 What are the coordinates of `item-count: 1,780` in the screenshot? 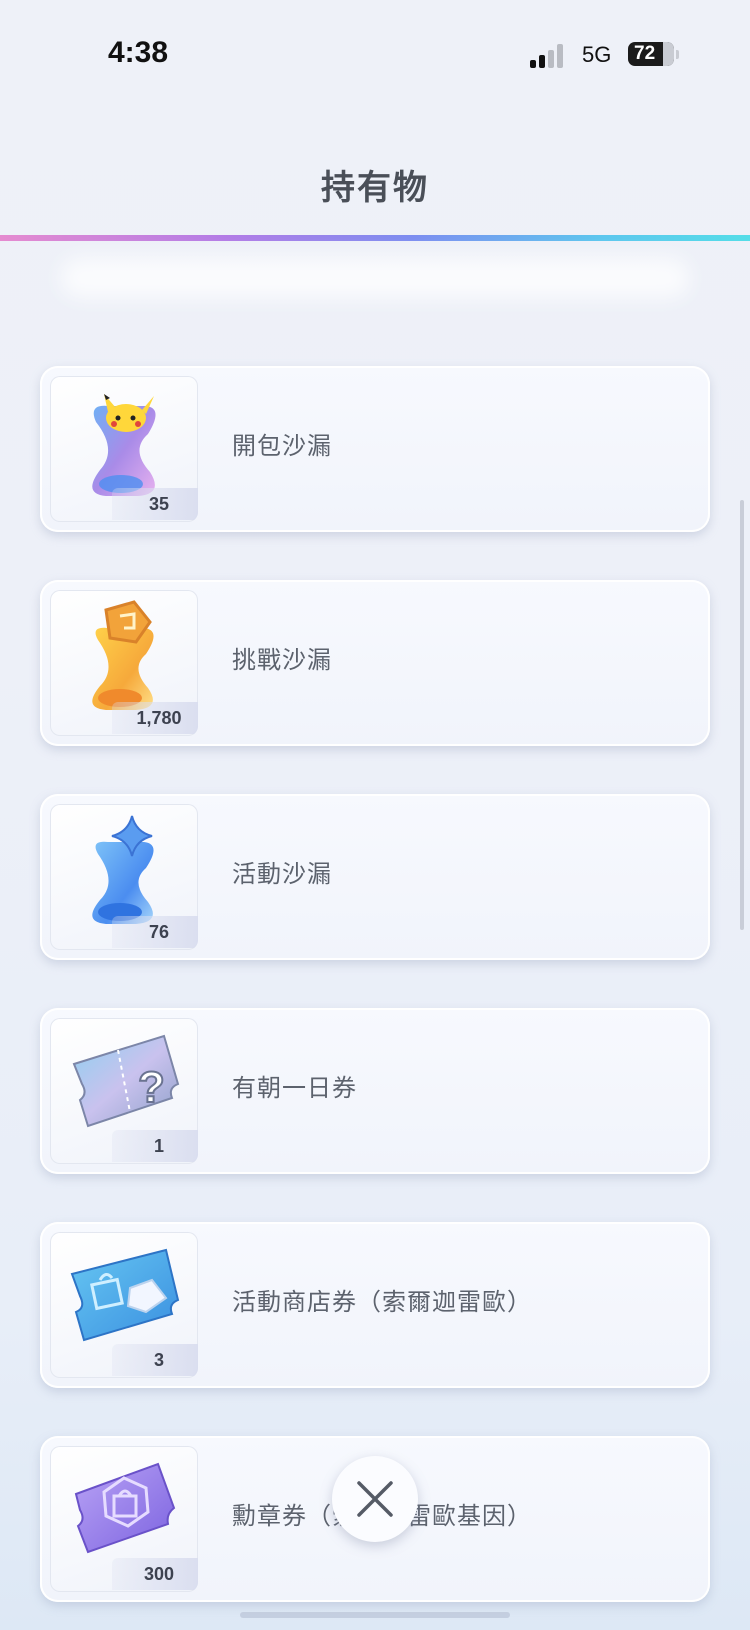 It's located at (155, 718).